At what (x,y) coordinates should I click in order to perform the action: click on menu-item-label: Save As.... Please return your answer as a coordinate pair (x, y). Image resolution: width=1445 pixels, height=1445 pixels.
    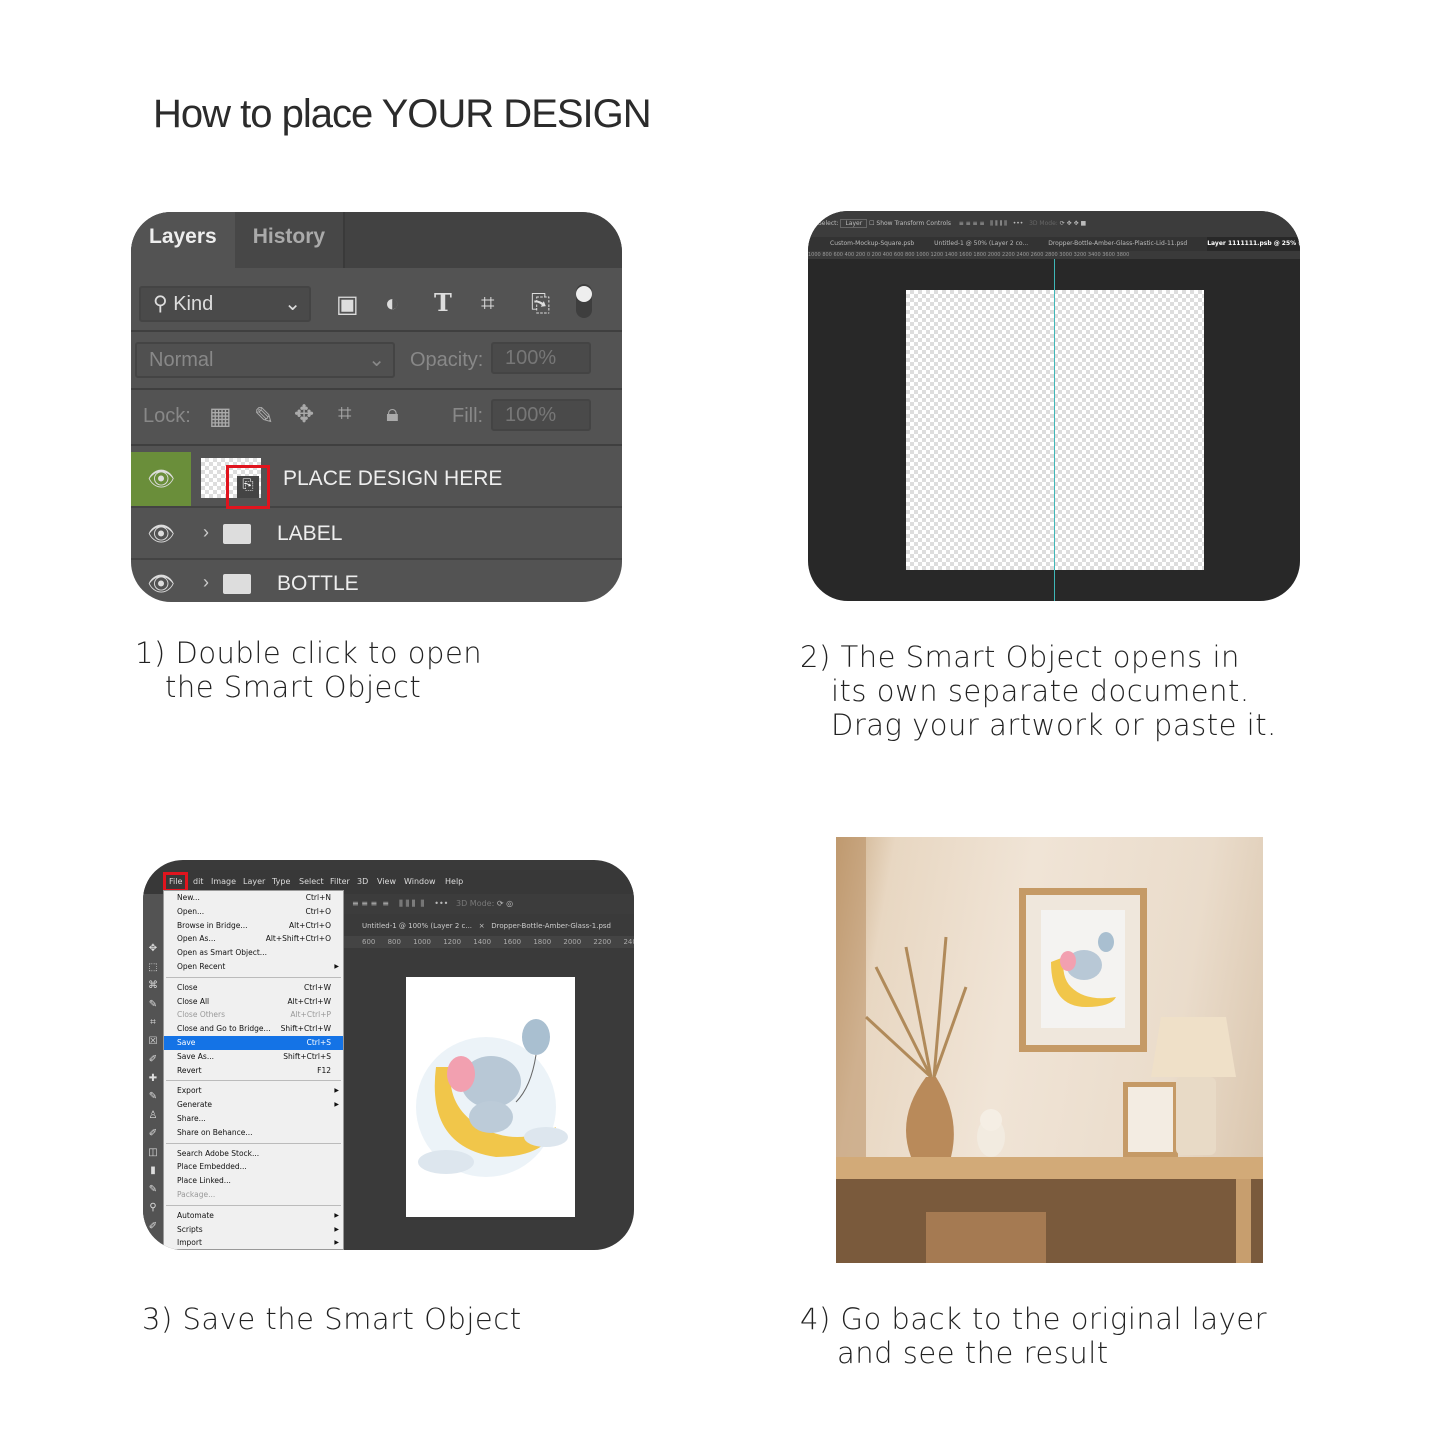
    Looking at the image, I should click on (195, 1056).